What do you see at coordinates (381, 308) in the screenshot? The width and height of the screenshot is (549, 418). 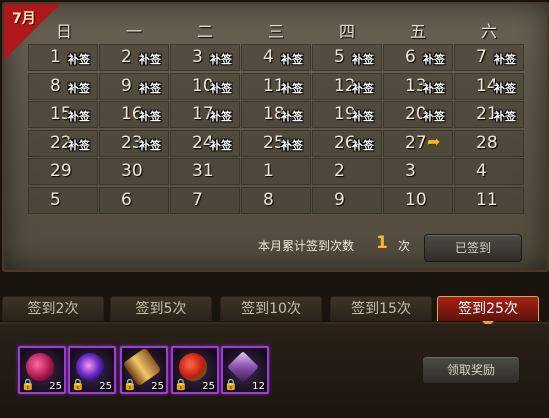 I see `tab-sign-15: 签到15次` at bounding box center [381, 308].